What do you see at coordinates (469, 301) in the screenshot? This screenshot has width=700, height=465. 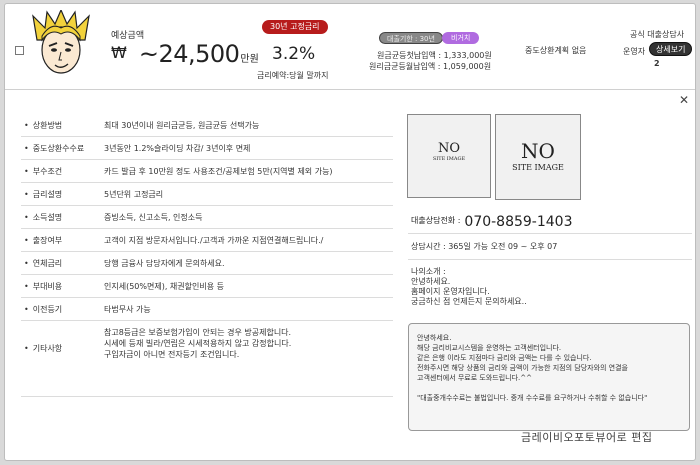 I see `intro-line: 궁금하신 점 언제든지 문의하세요..` at bounding box center [469, 301].